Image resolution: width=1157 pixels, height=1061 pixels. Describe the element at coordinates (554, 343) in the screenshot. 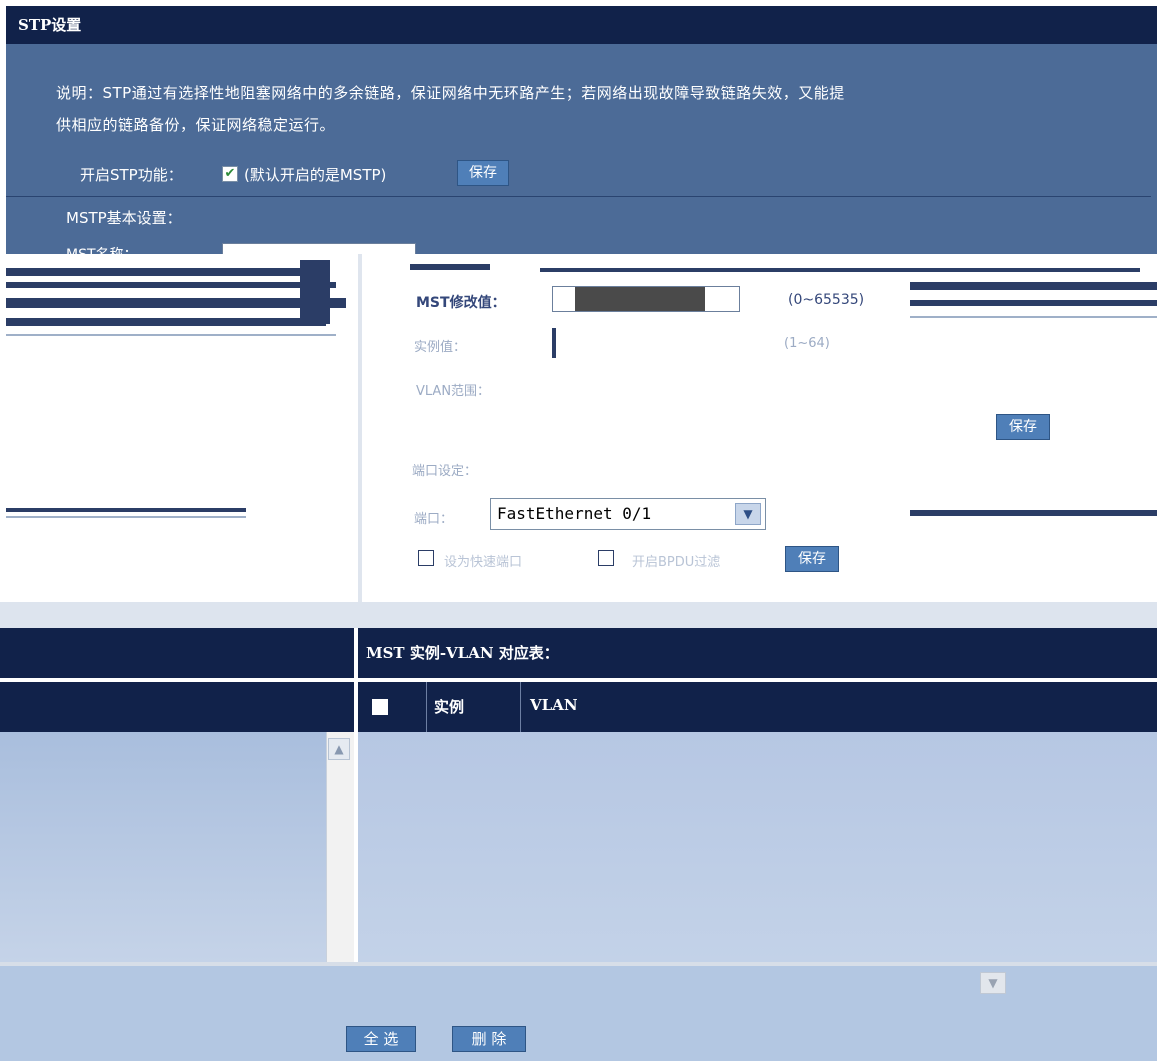

I see `instance-input` at that location.